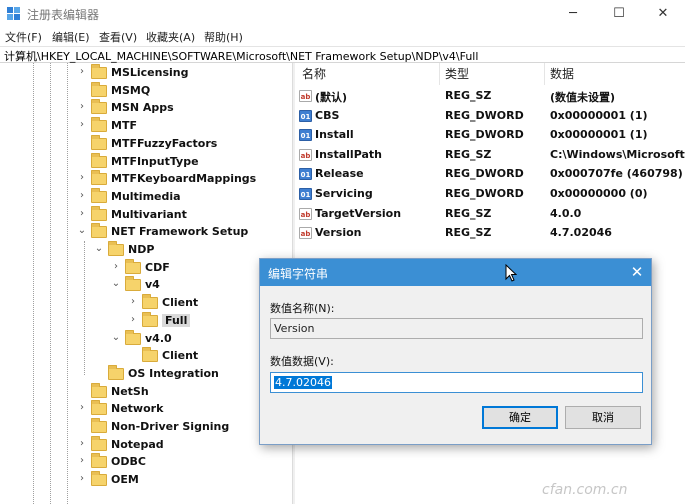 The width and height of the screenshot is (685, 504). I want to click on tree-node-label: MTFFuzzyFactors, so click(164, 143).